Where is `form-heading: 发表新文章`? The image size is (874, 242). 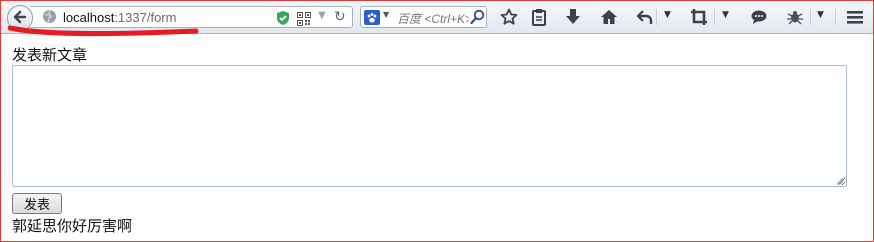 form-heading: 发表新文章 is located at coordinates (50, 55).